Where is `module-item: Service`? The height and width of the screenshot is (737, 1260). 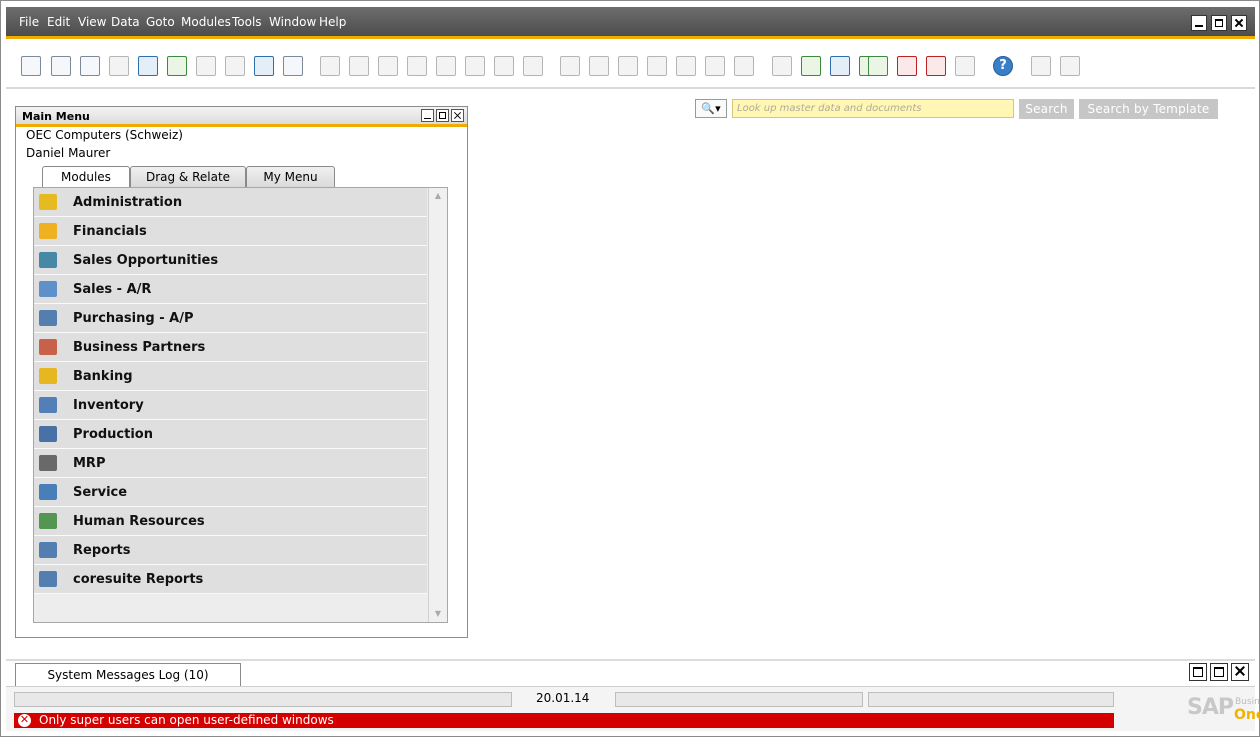
module-item: Service is located at coordinates (230, 492).